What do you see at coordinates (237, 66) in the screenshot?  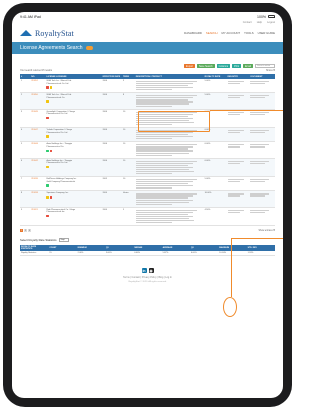 I see `print-button: Print` at bounding box center [237, 66].